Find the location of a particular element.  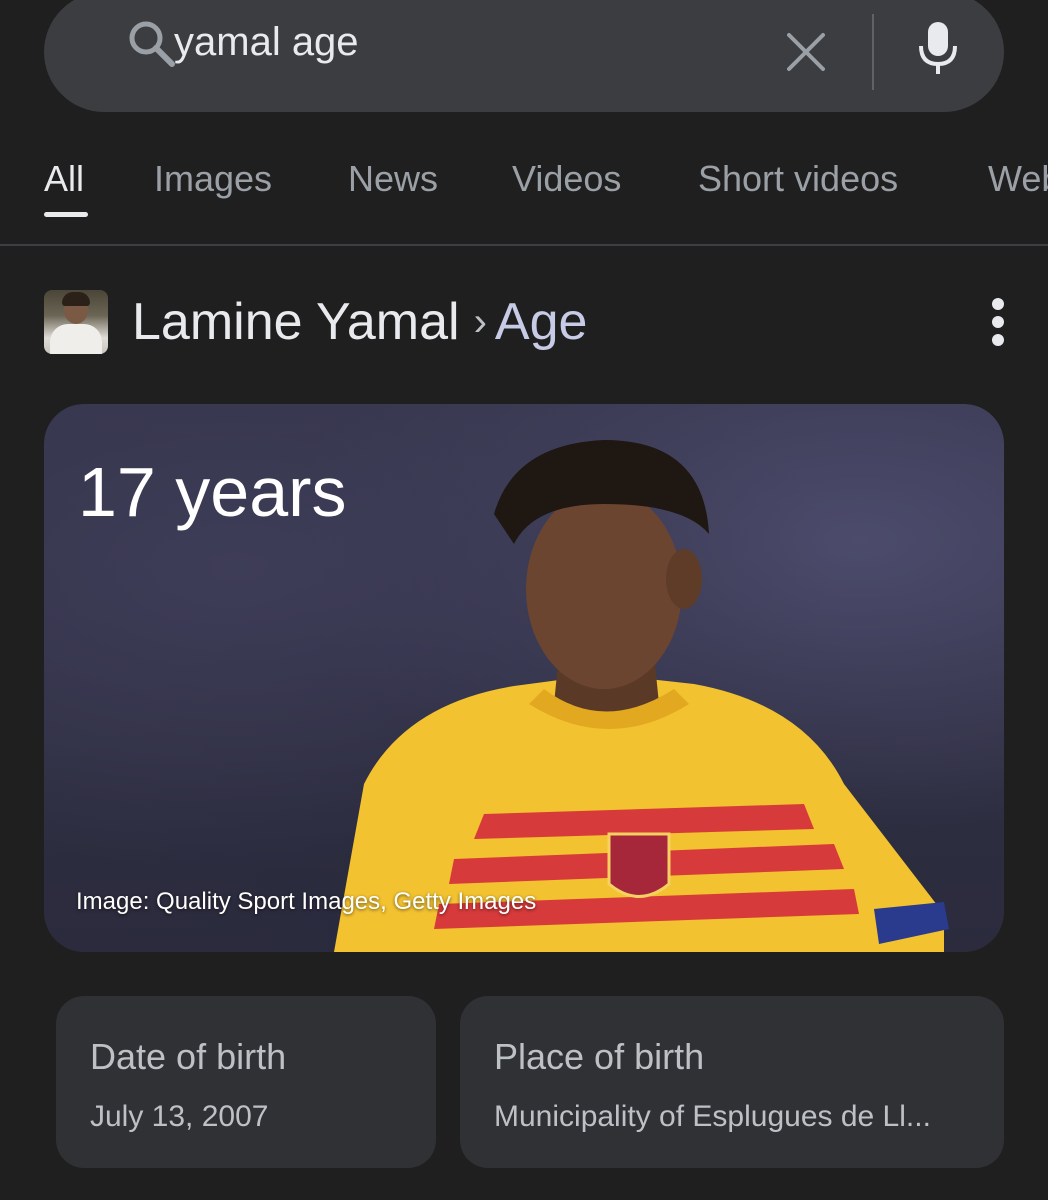

entity-breadcrumb: Lamine Yamal › Age is located at coordinates (359, 322).